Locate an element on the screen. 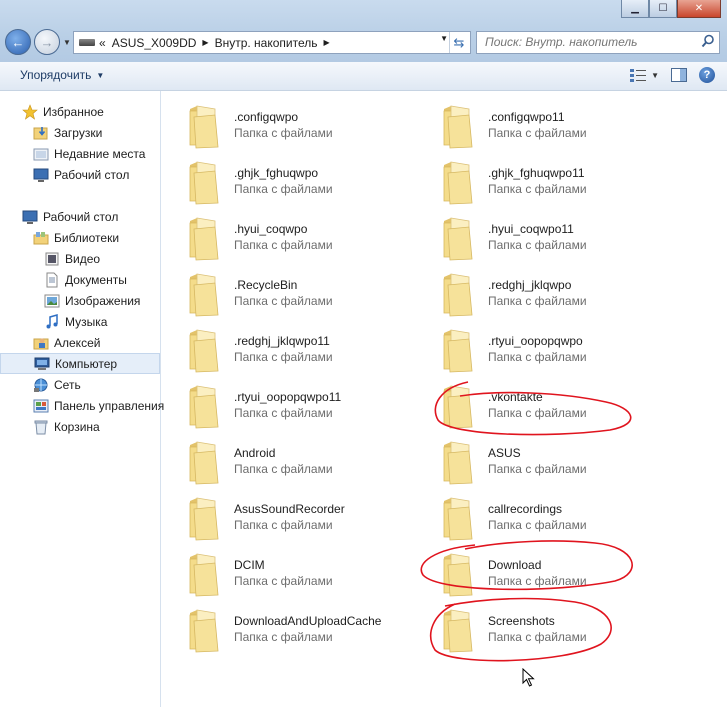 The image size is (727, 707). folder-item: AsusSoundRecorder Папка с файлами is located at coordinates (299, 522).